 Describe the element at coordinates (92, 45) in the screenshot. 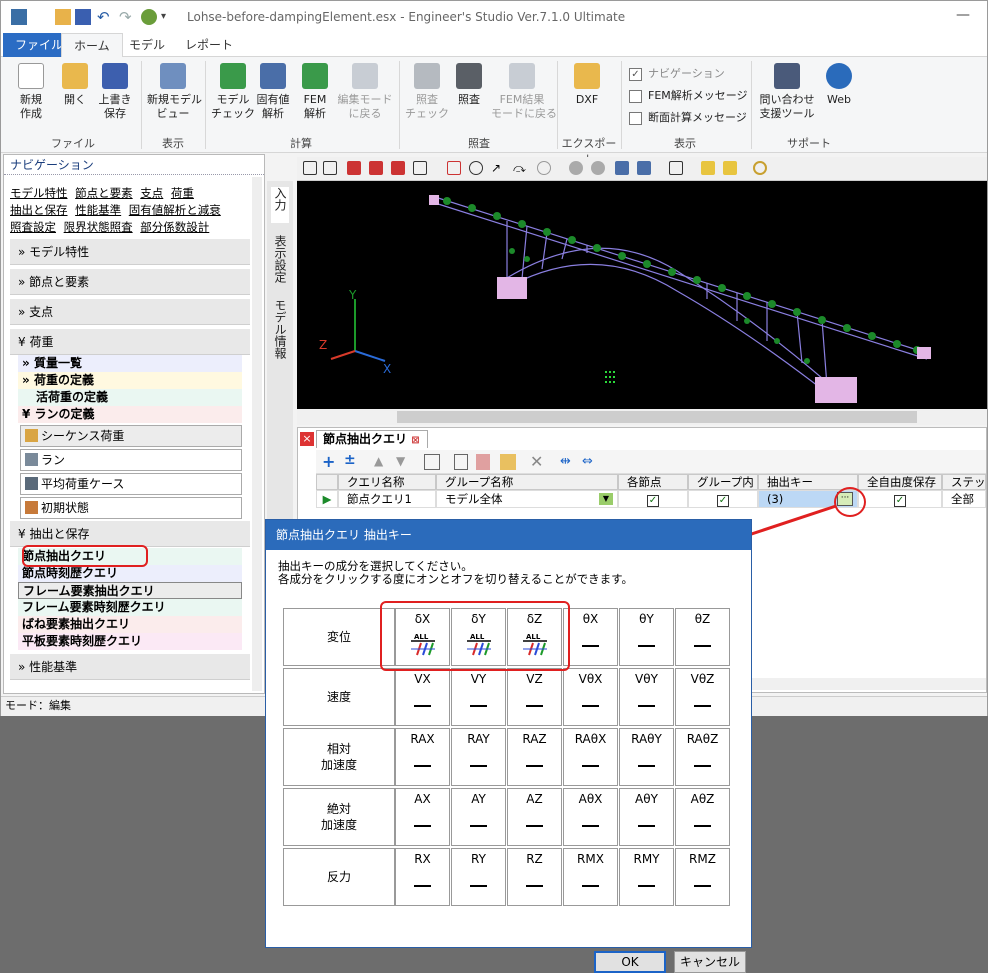

I see `tab-home: ホーム` at that location.